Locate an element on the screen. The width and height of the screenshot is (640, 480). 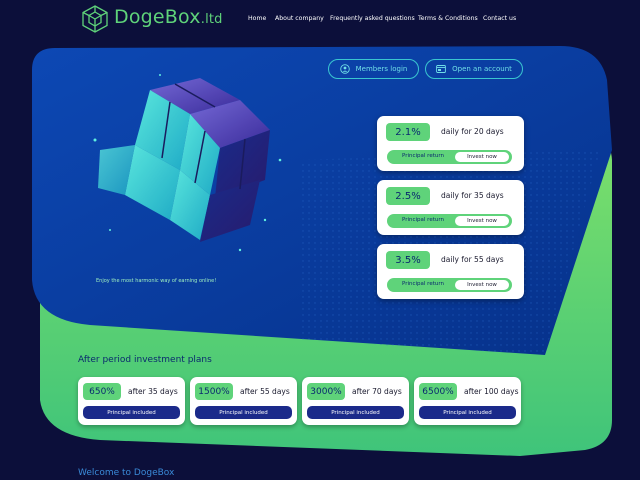
members-login-label: Members login is located at coordinates (381, 69).